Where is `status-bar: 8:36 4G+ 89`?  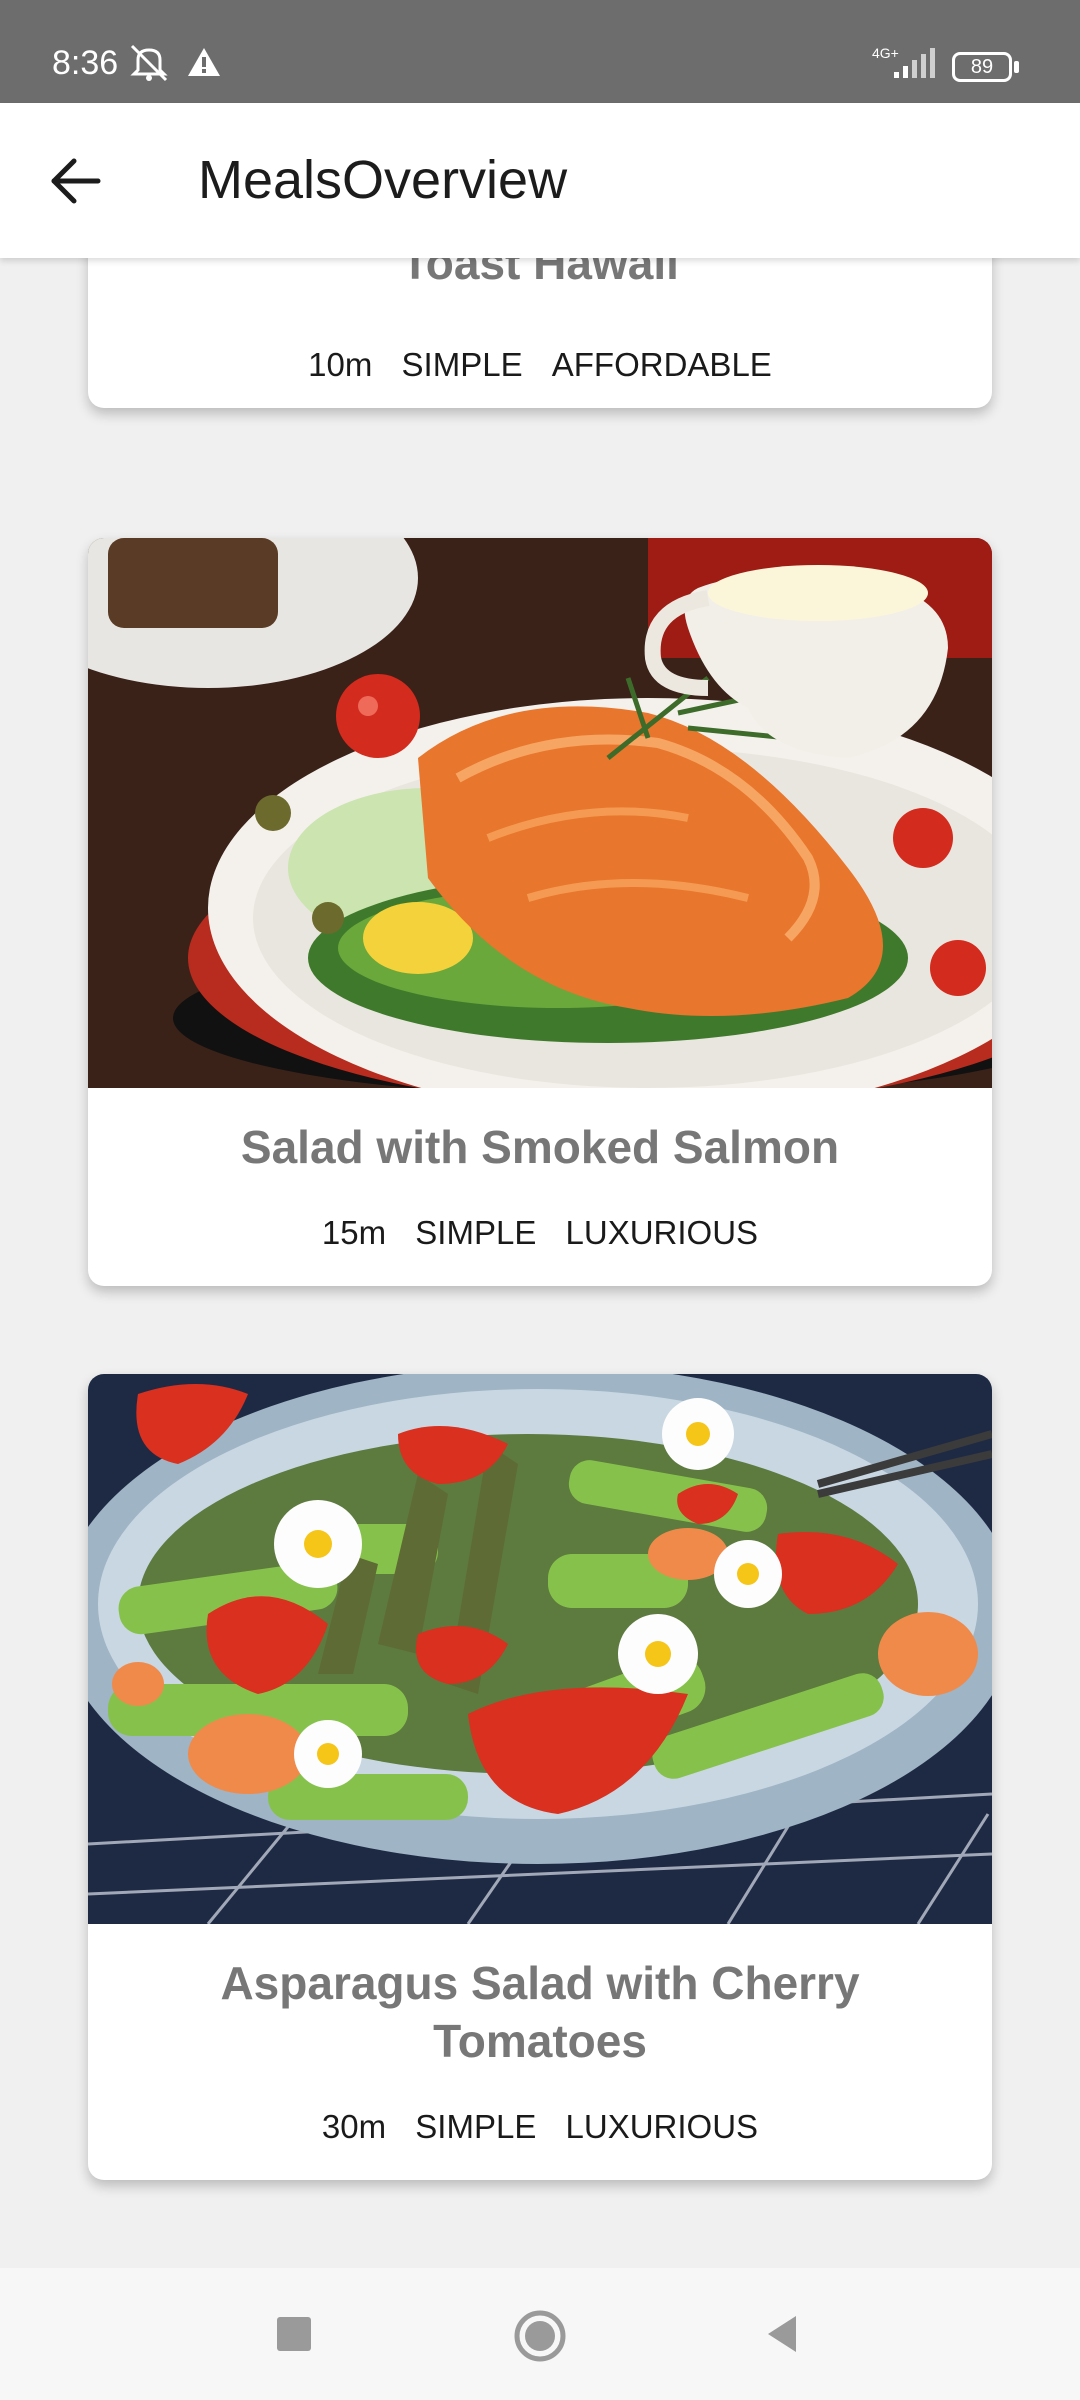
status-bar: 8:36 4G+ 89 is located at coordinates (540, 51).